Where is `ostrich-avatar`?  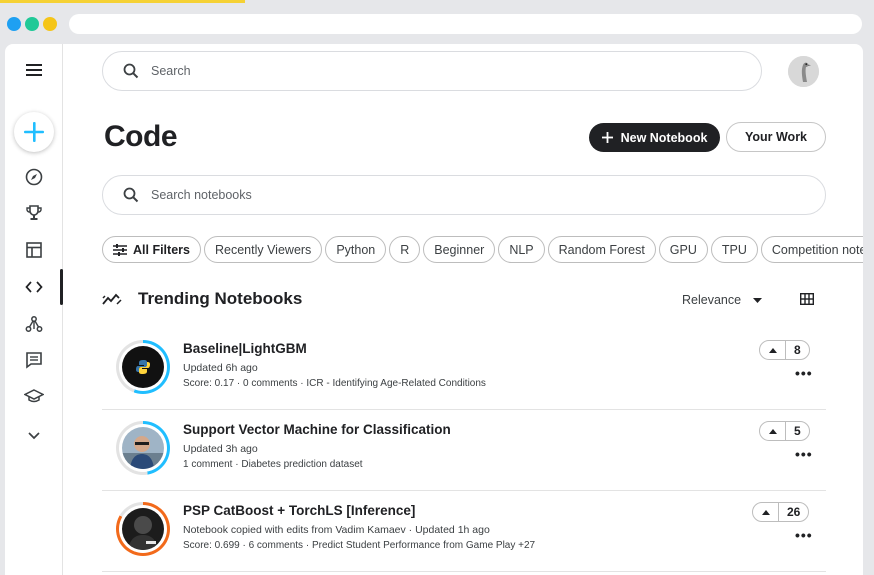 ostrich-avatar is located at coordinates (803, 71).